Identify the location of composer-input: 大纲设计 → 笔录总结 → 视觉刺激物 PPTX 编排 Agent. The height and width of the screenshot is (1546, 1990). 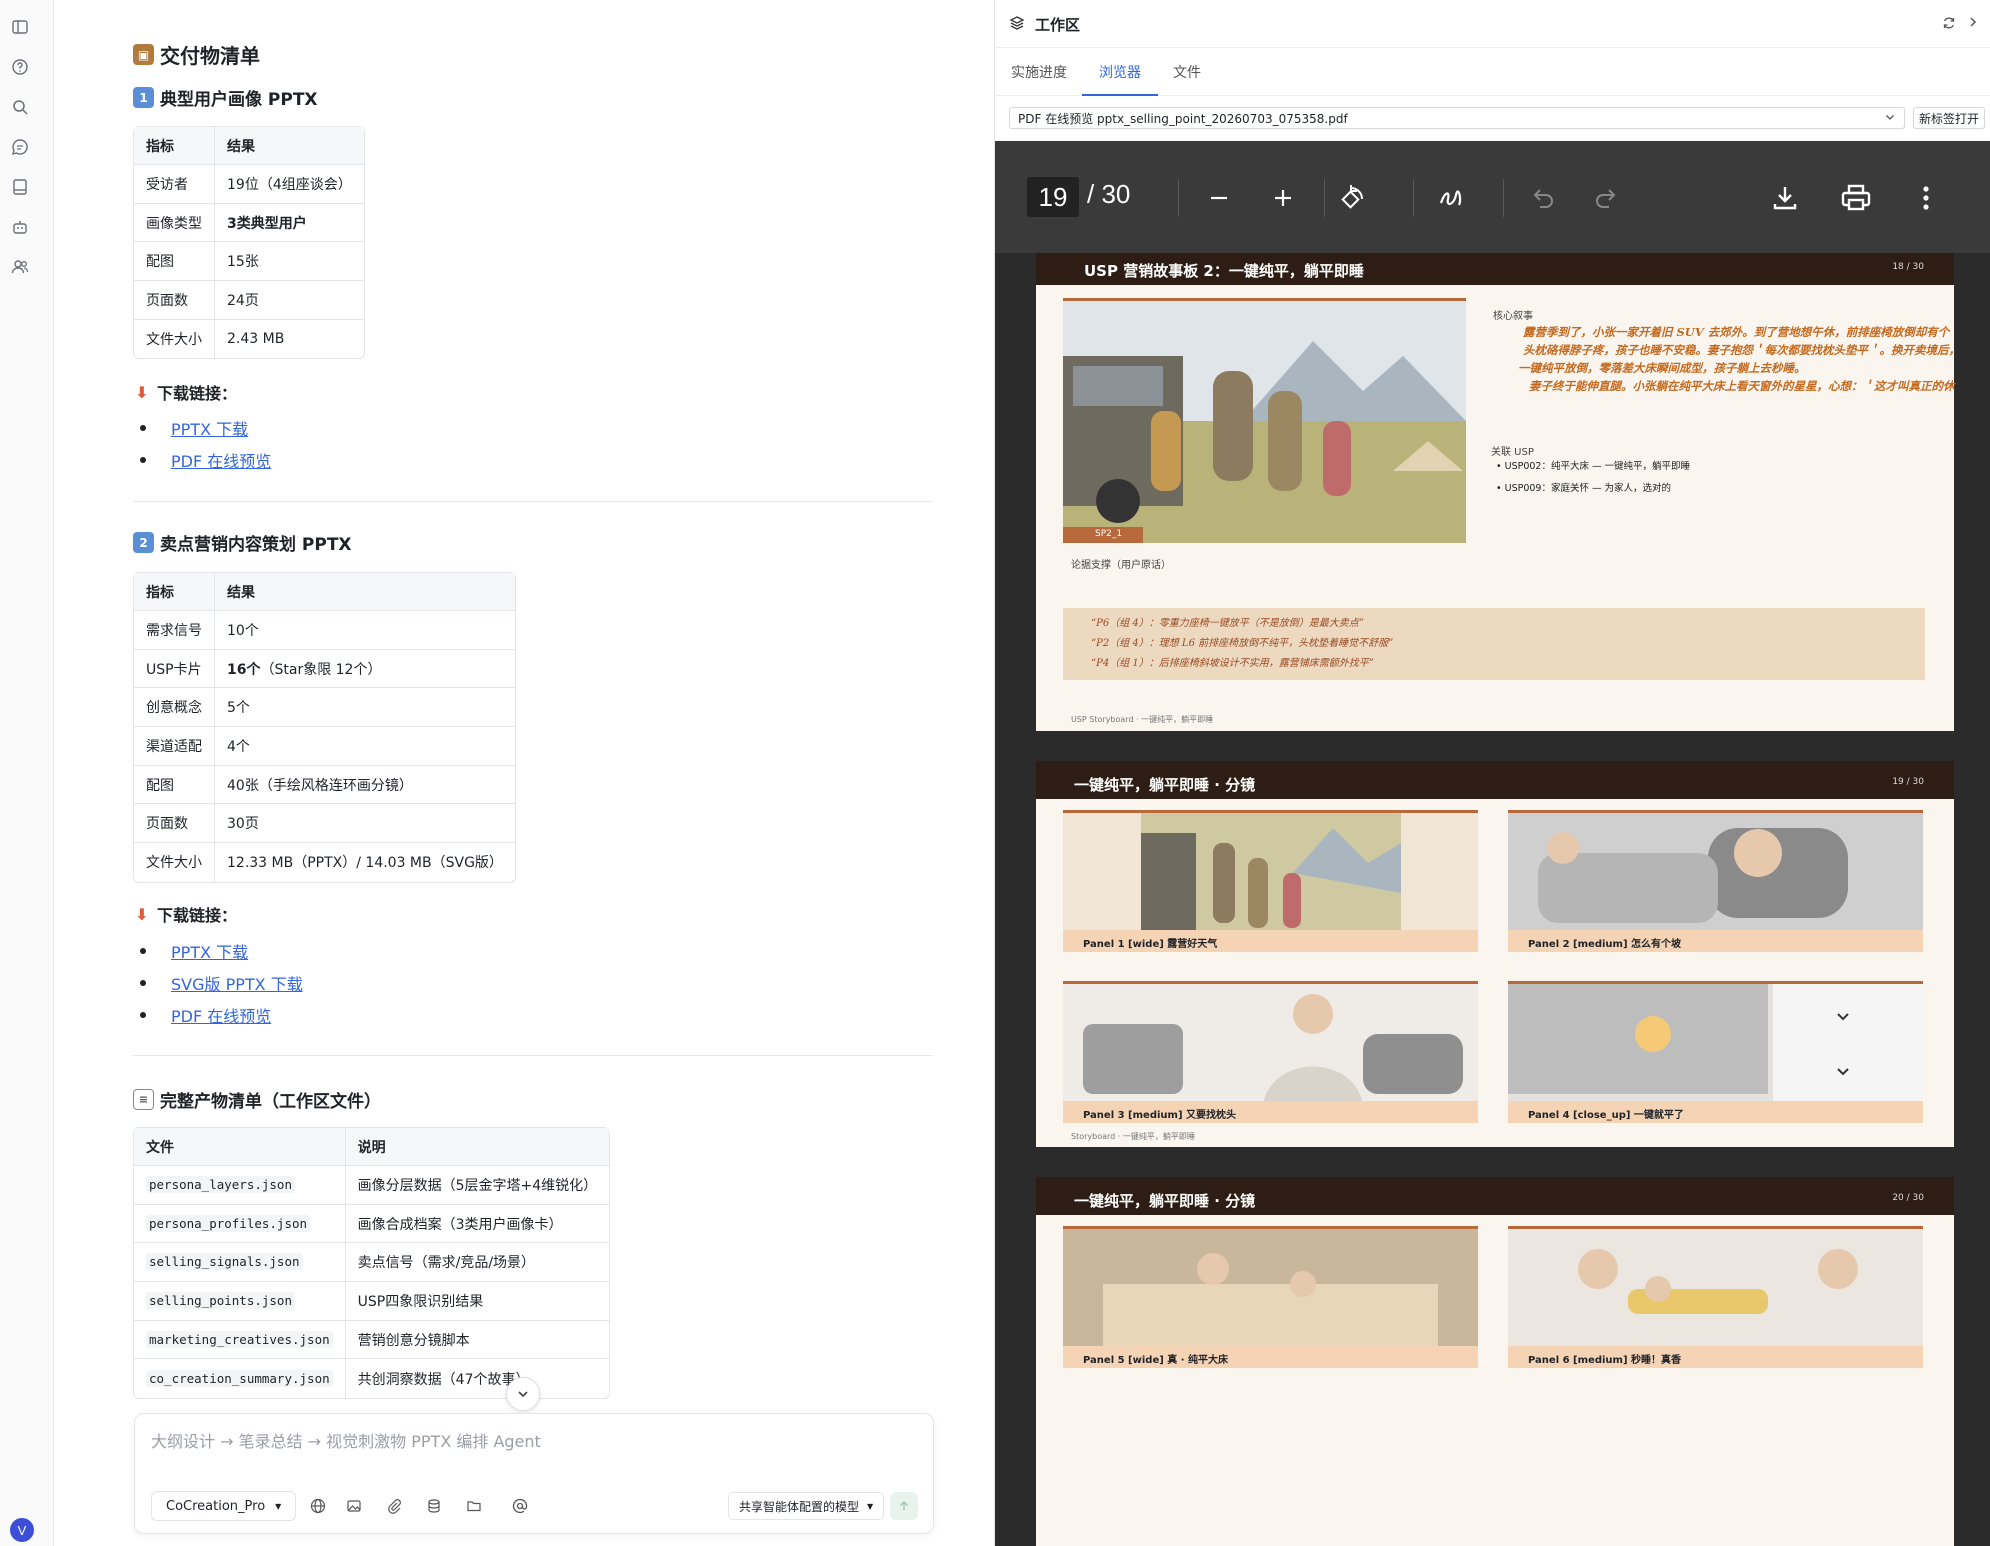
(346, 1440).